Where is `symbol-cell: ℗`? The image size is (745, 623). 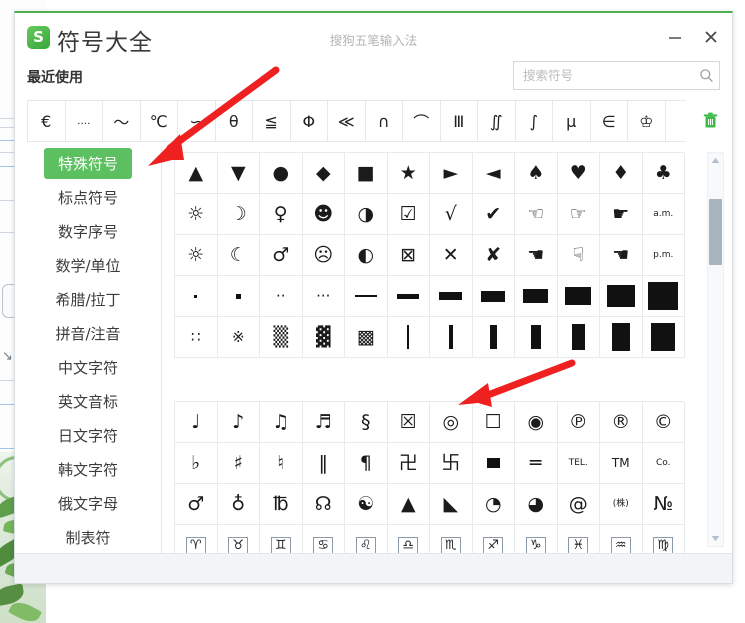
symbol-cell: ℗ is located at coordinates (578, 422).